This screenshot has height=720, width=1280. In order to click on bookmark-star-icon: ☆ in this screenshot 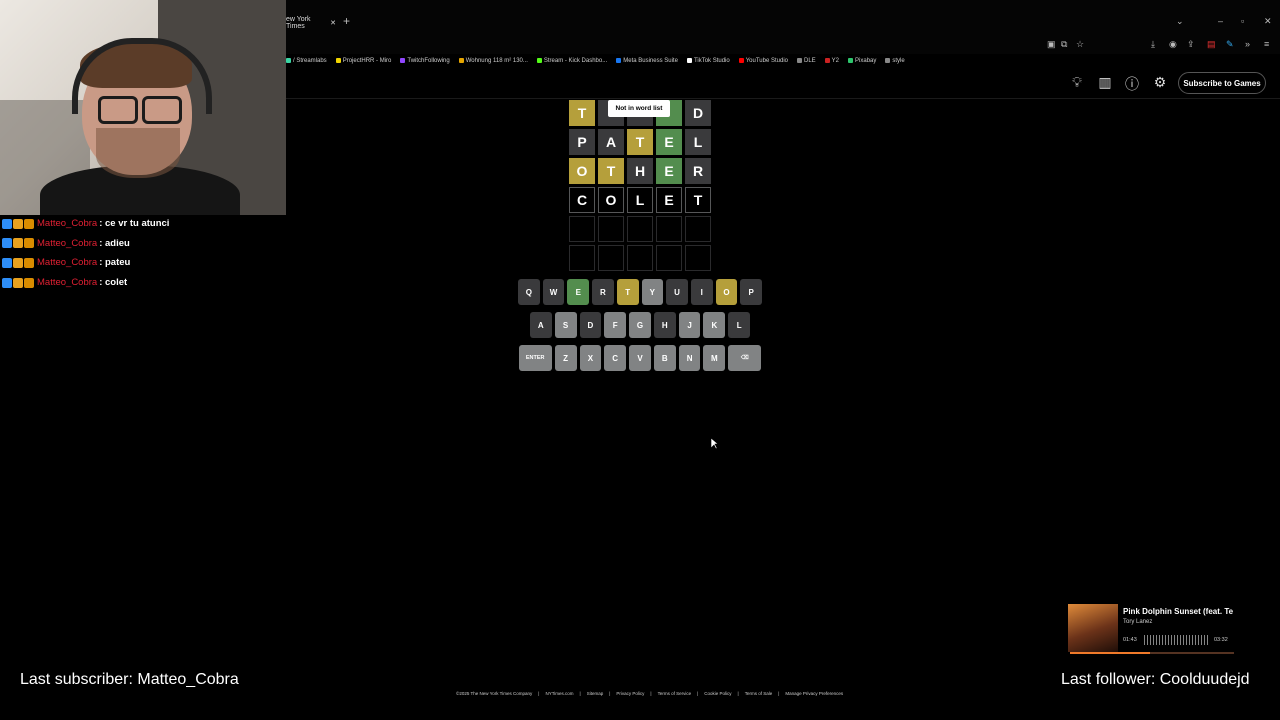, I will do `click(1080, 44)`.